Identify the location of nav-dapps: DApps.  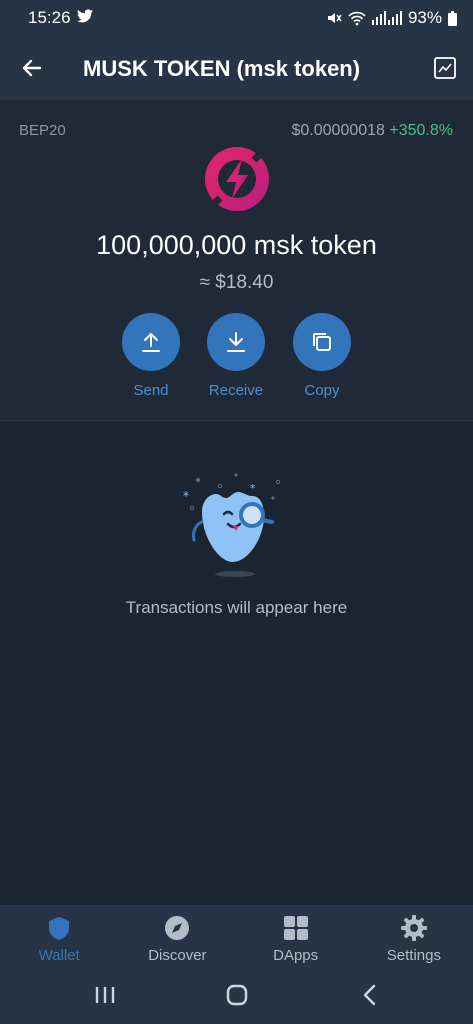
(296, 937).